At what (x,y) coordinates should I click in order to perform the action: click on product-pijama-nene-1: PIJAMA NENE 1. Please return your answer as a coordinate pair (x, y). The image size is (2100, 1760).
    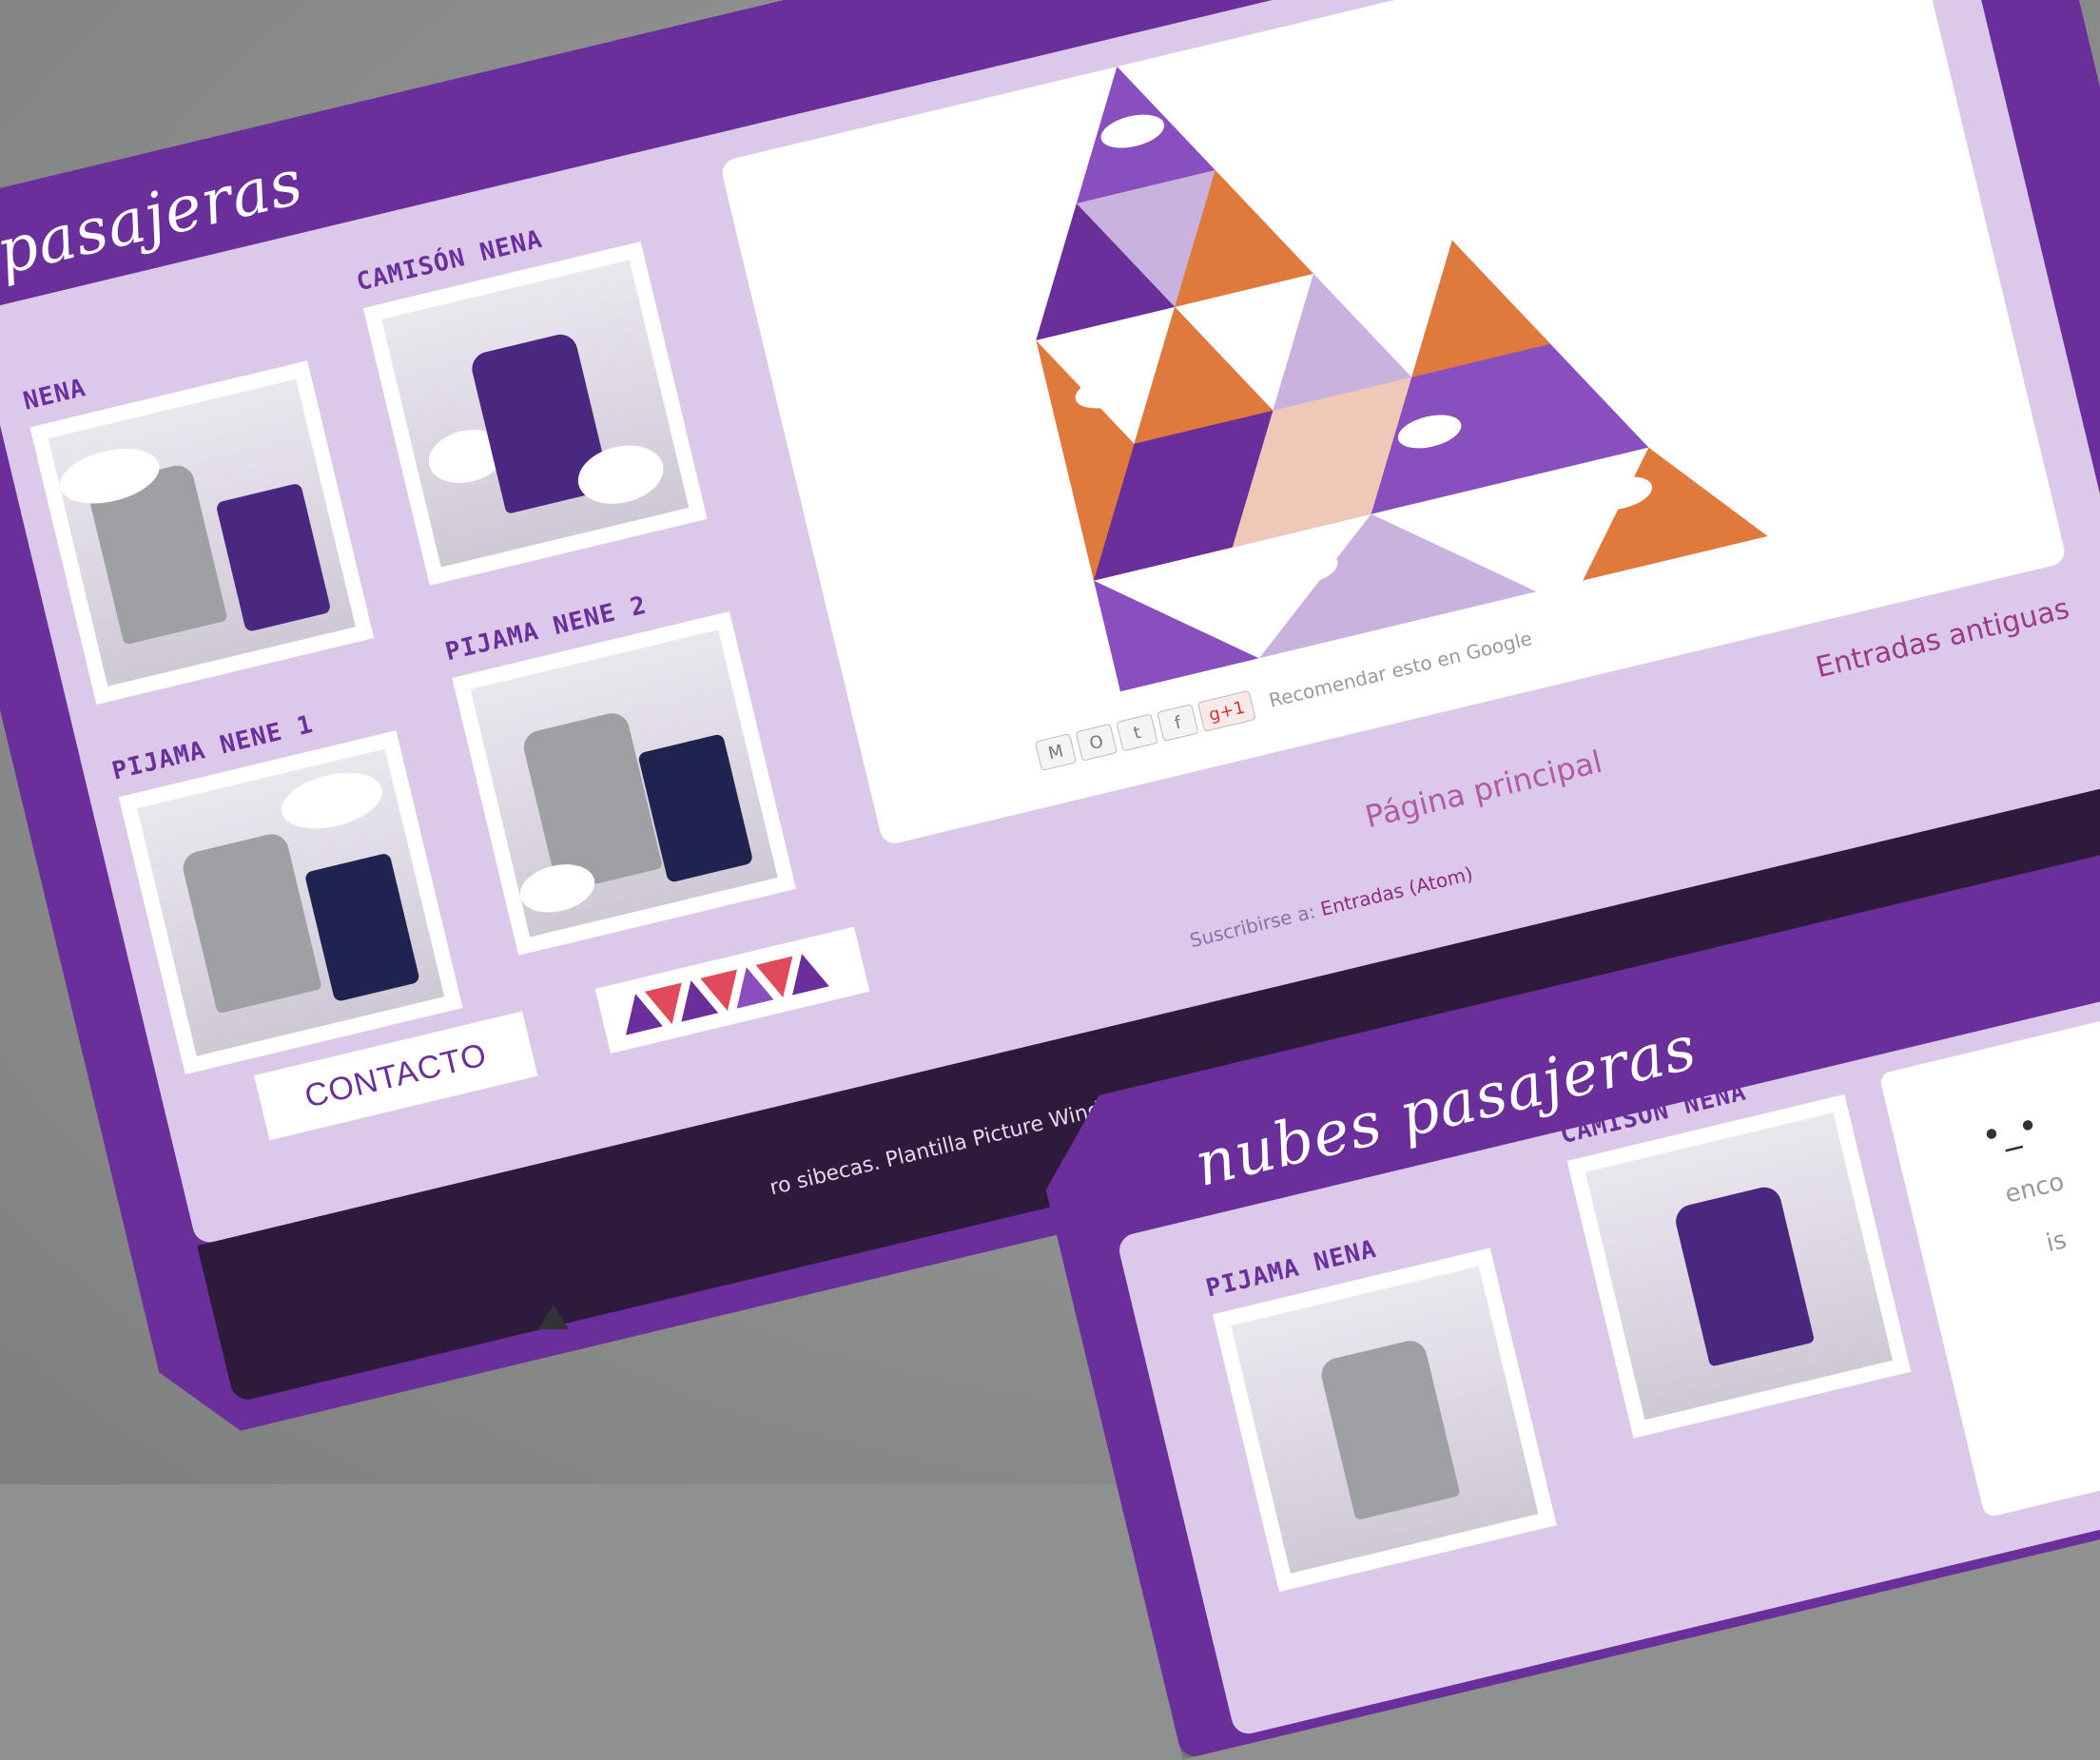
    Looking at the image, I should click on (295, 881).